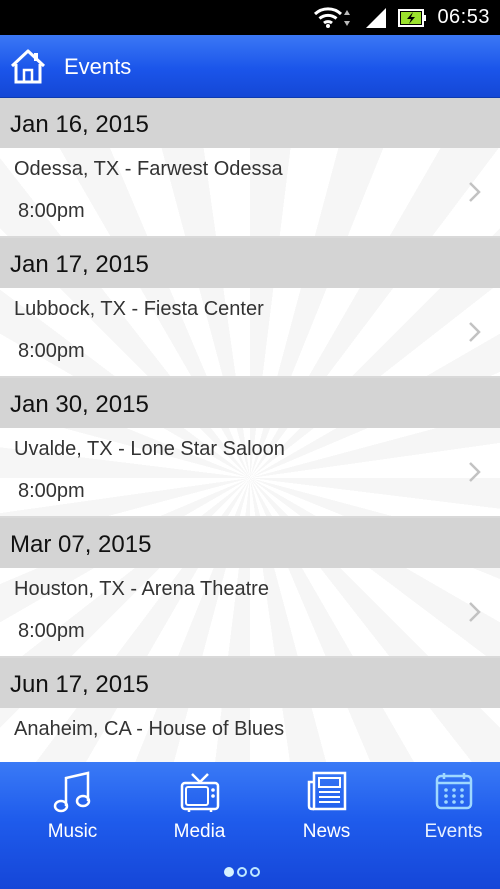  What do you see at coordinates (250, 263) in the screenshot?
I see `date-header: Jan 17, 2015` at bounding box center [250, 263].